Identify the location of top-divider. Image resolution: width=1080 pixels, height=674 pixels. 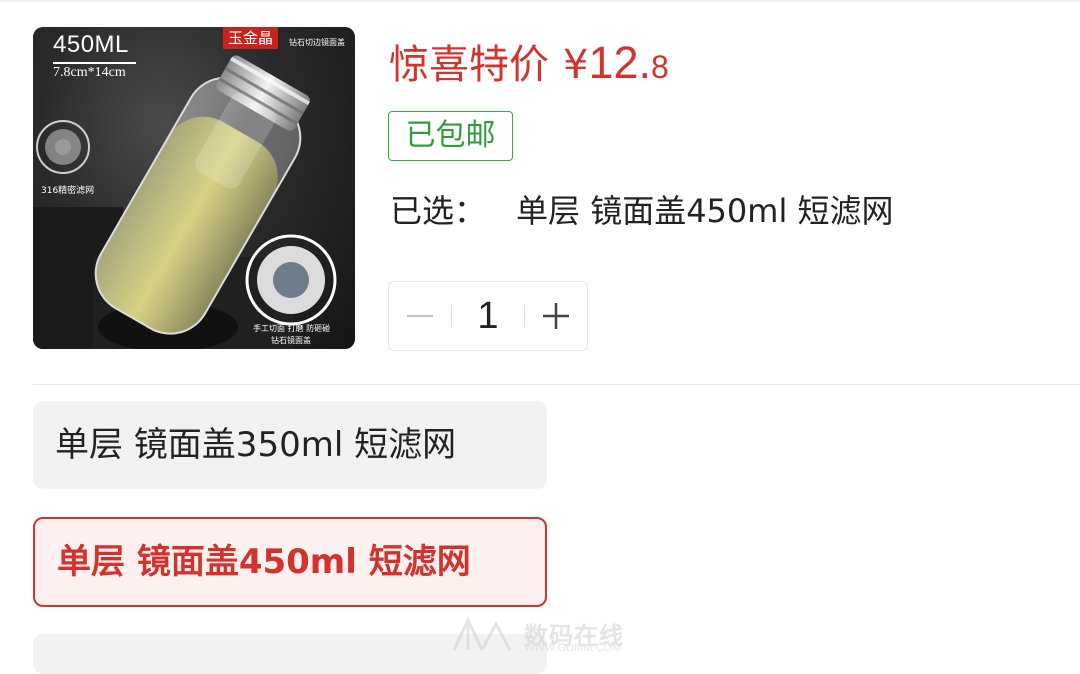
(540, 1).